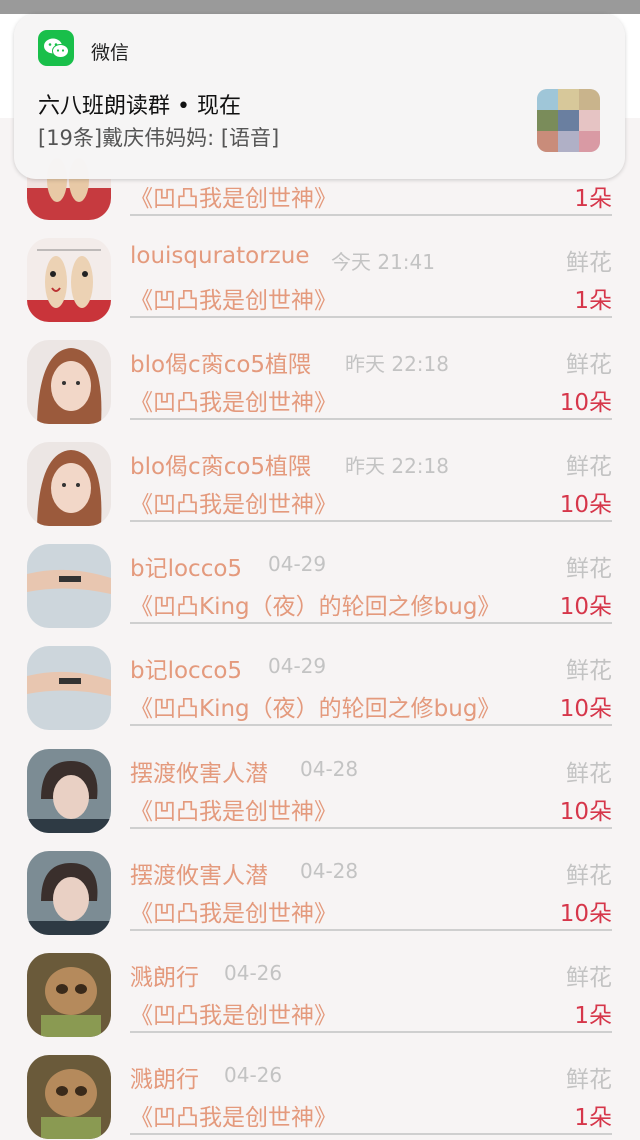  Describe the element at coordinates (139, 106) in the screenshot. I see `notification-title: 六八班朗读群 • 现在` at that location.